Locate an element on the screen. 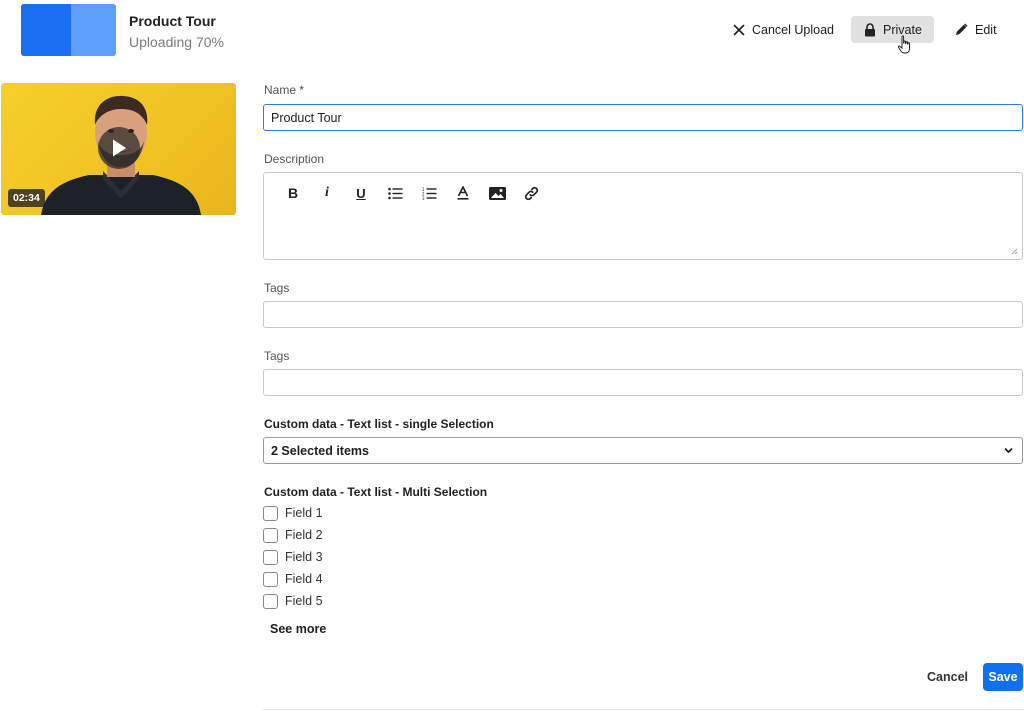 The height and width of the screenshot is (711, 1024). checkbox-label: Field 2 is located at coordinates (304, 535).